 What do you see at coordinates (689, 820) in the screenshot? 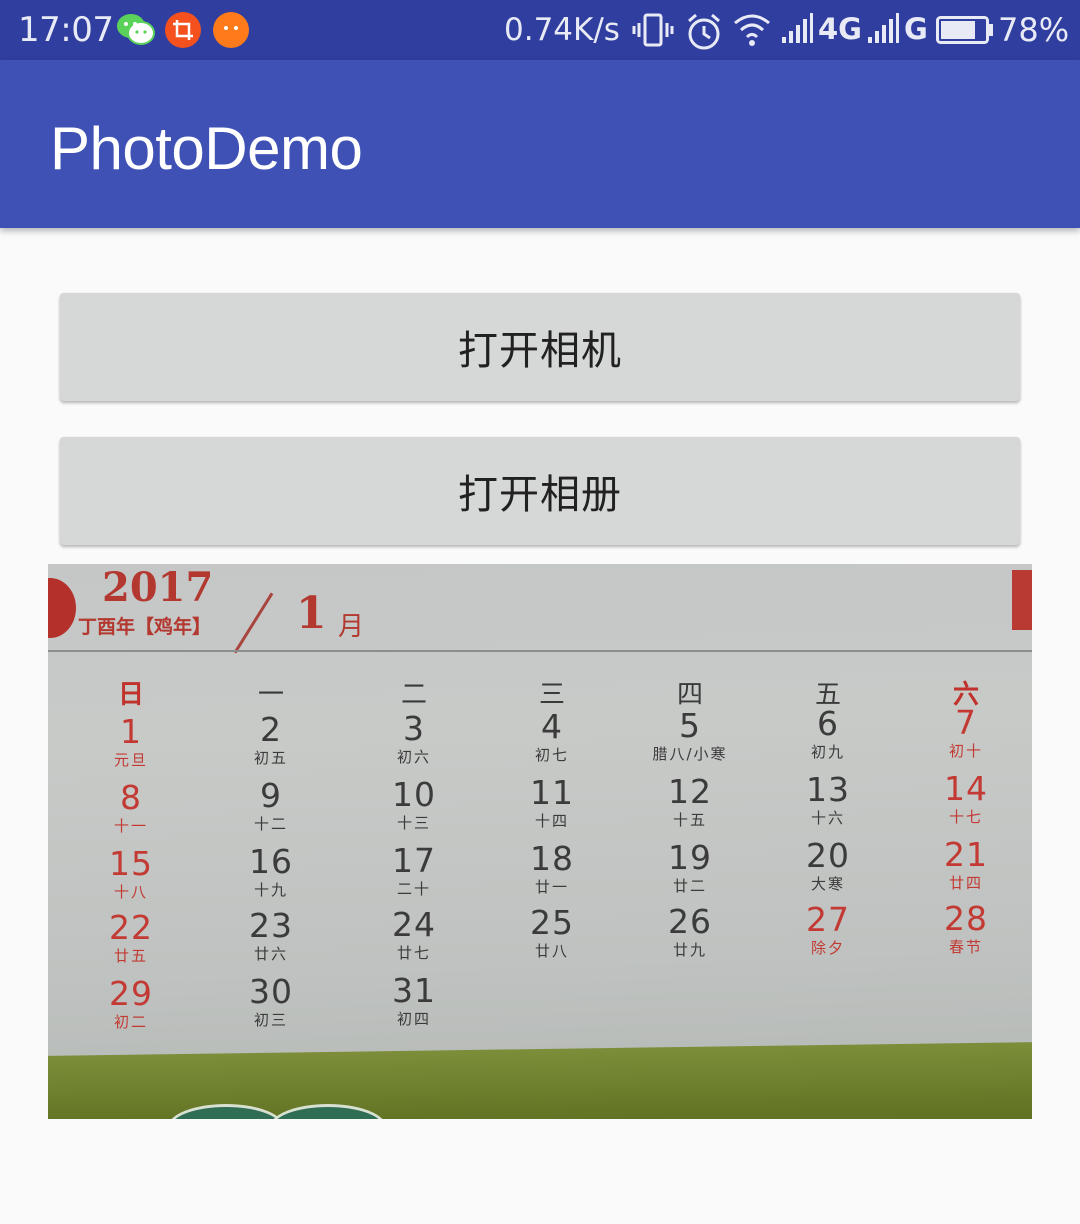
I see `calendar-day-lunar: 十五` at bounding box center [689, 820].